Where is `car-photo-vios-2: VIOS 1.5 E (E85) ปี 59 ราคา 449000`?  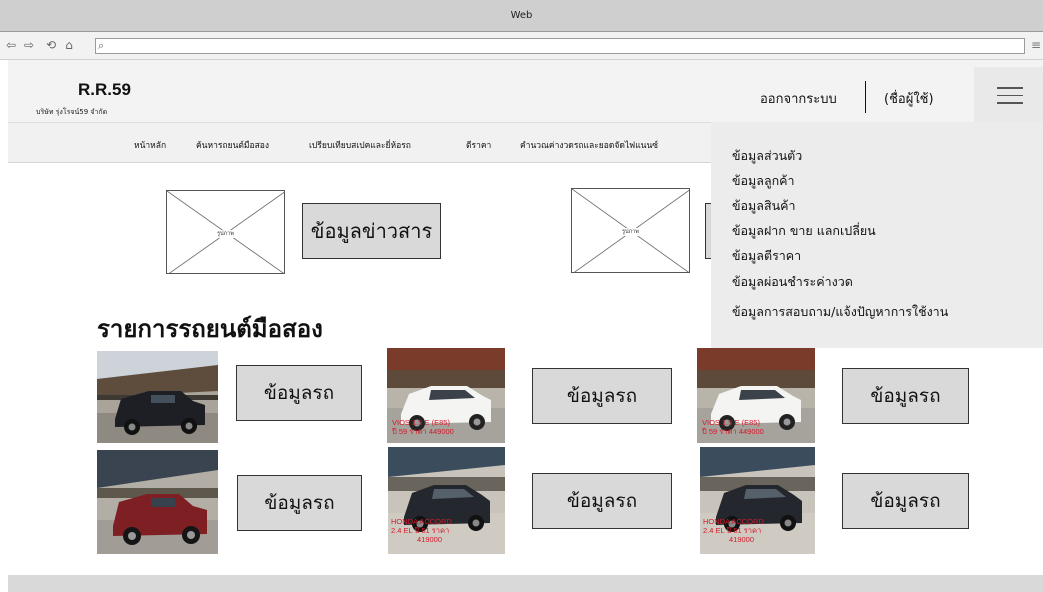
car-photo-vios-2: VIOS 1.5 E (E85) ปี 59 ราคา 449000 is located at coordinates (756, 395).